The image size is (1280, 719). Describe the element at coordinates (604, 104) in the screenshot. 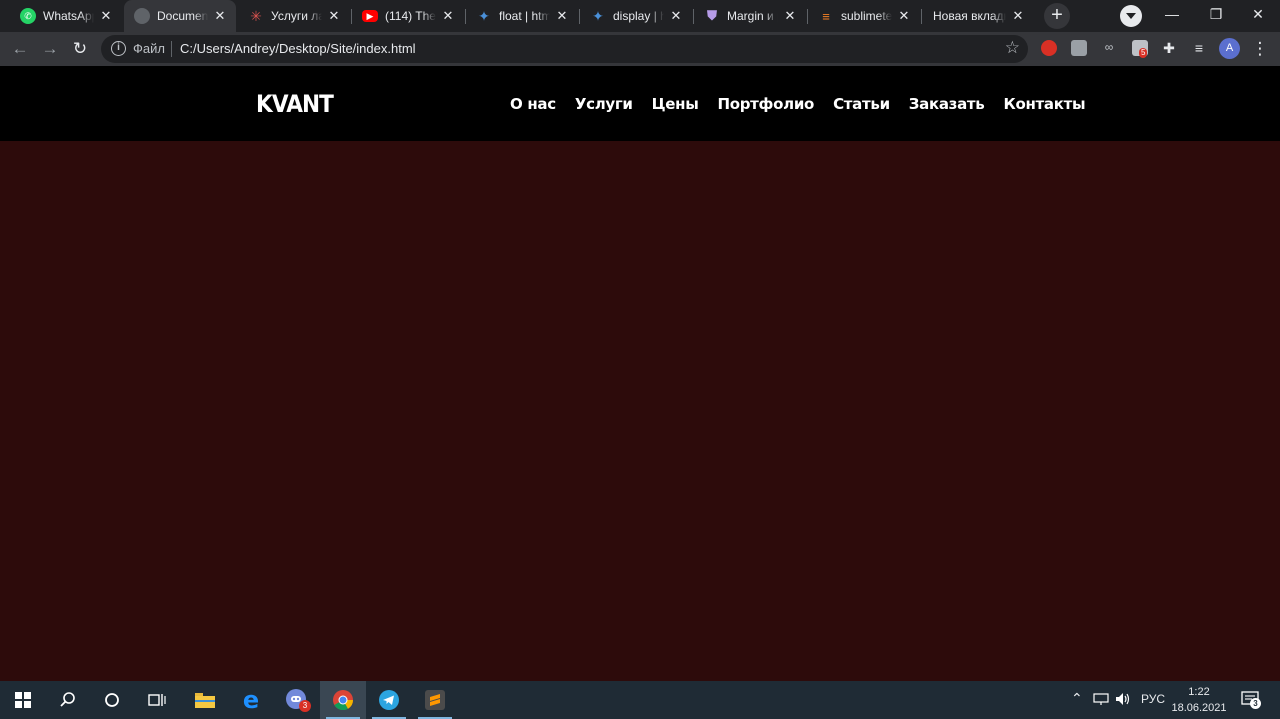

I see `nav-link-services: Услуги` at that location.